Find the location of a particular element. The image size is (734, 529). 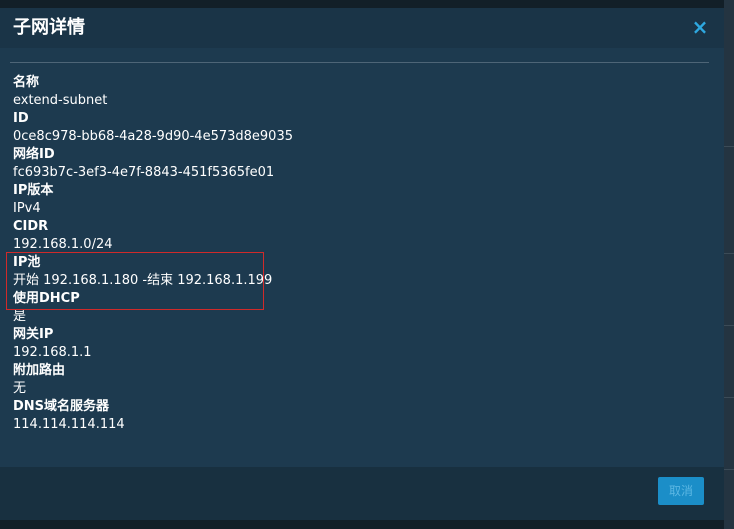

field-label-id: ID is located at coordinates (21, 118).